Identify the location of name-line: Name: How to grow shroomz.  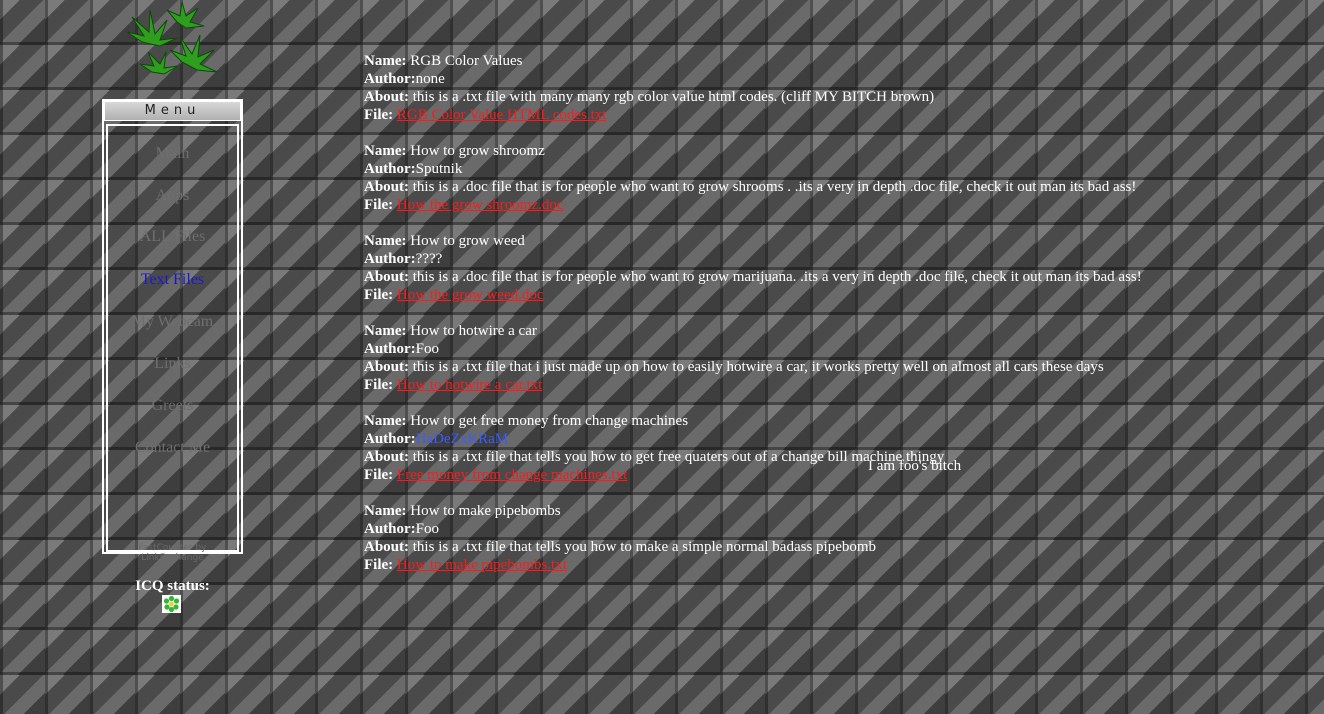
(834, 151).